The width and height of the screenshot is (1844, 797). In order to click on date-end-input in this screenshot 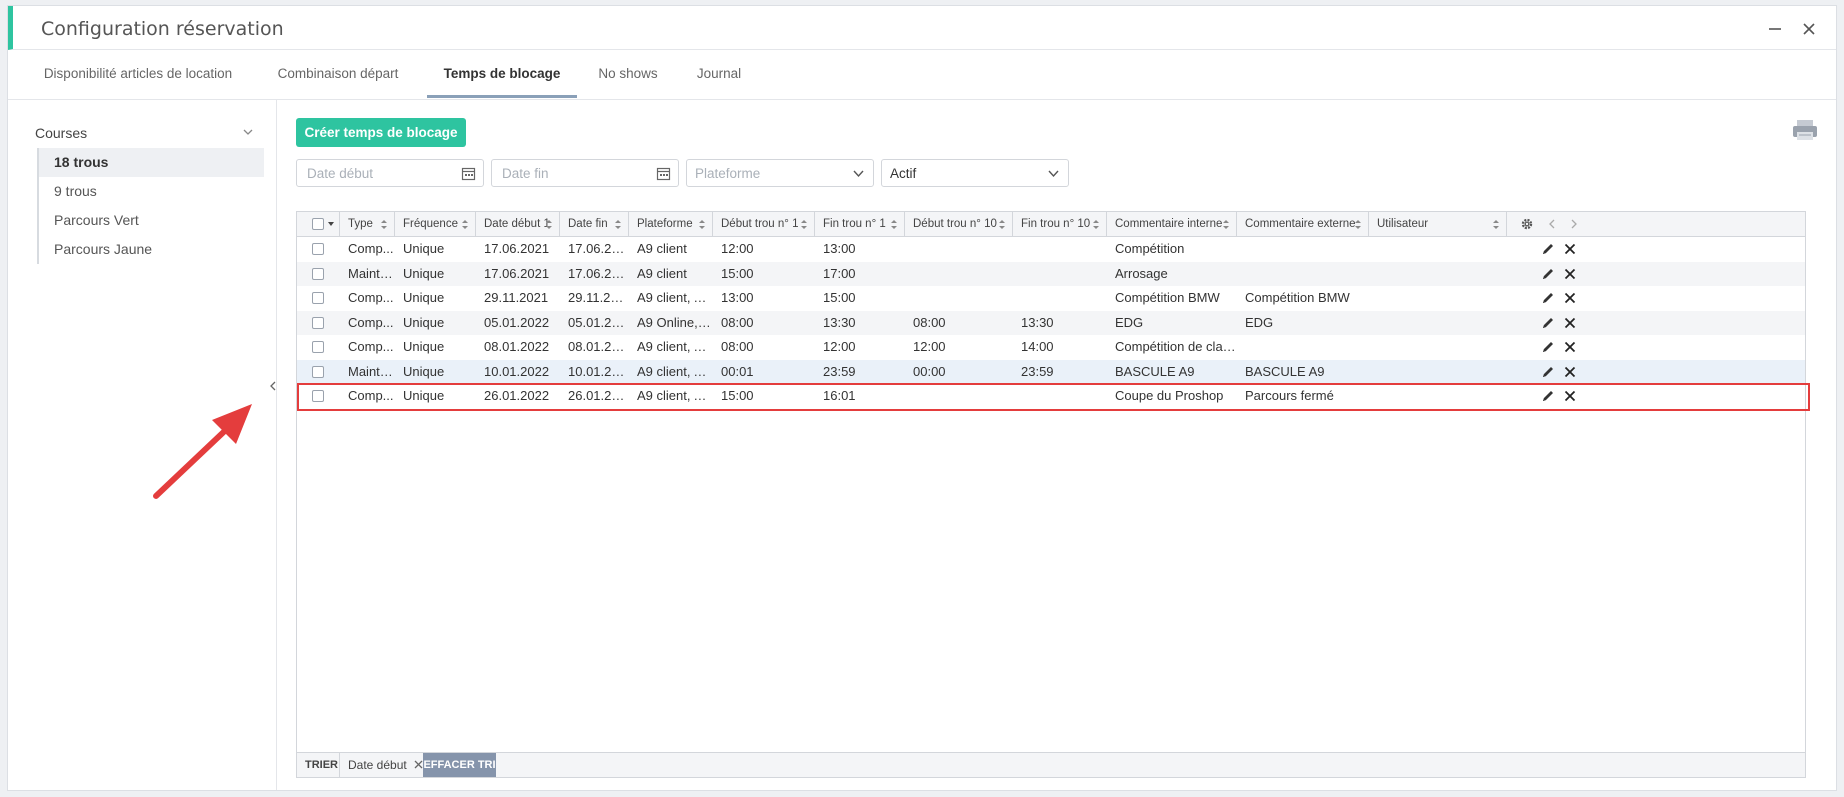, I will do `click(577, 173)`.